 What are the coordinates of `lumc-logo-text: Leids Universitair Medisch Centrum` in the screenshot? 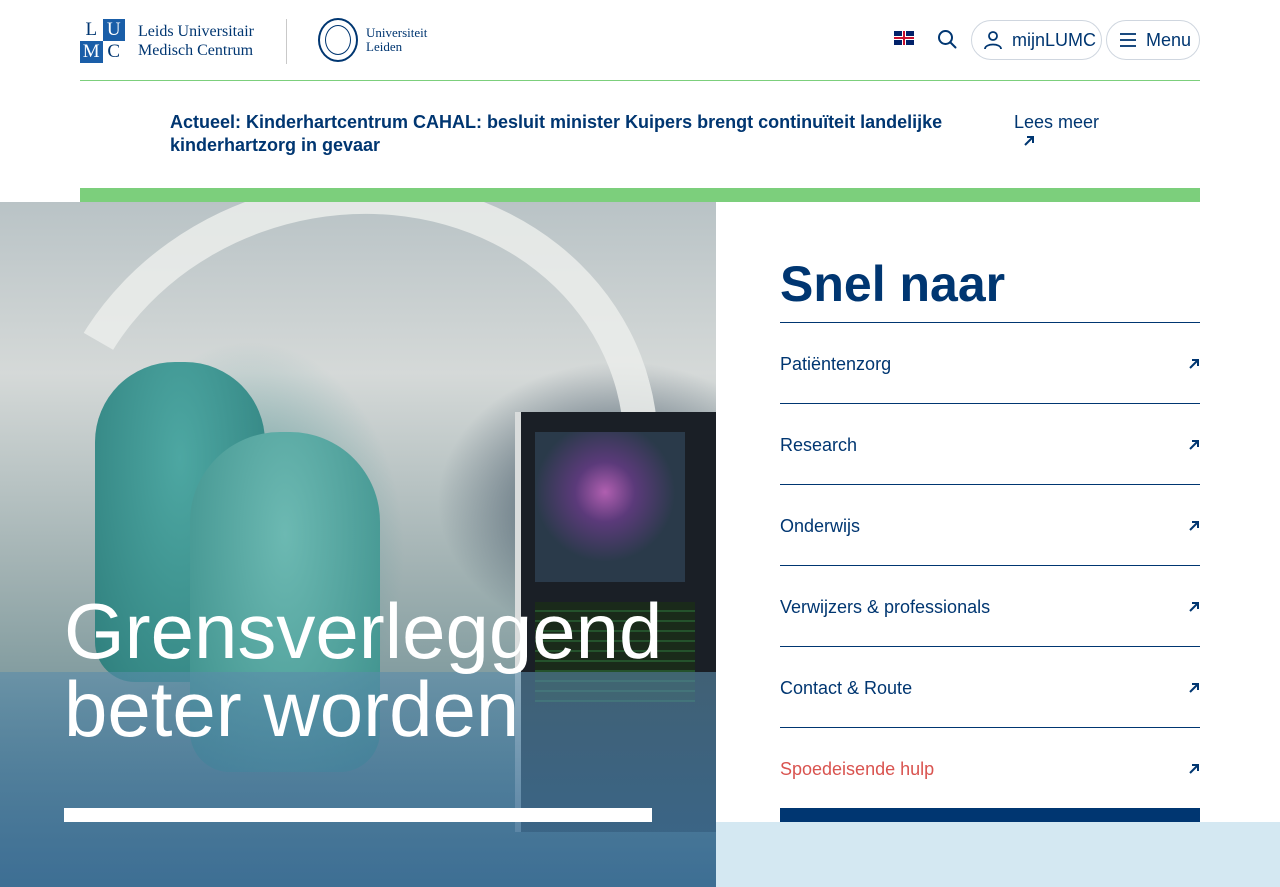 It's located at (196, 41).